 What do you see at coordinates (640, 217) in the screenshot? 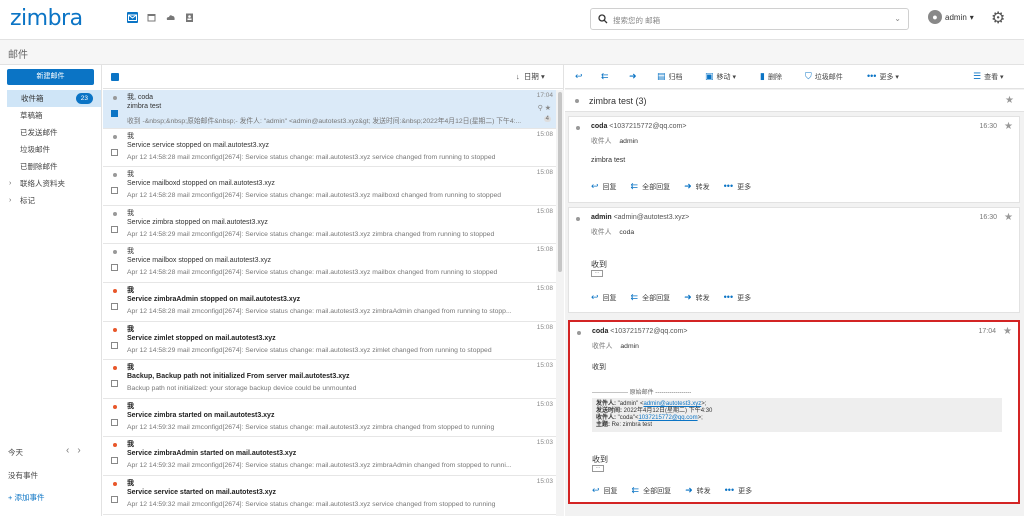
I see `sender: admin <admin@autotest3.xyz>` at bounding box center [640, 217].